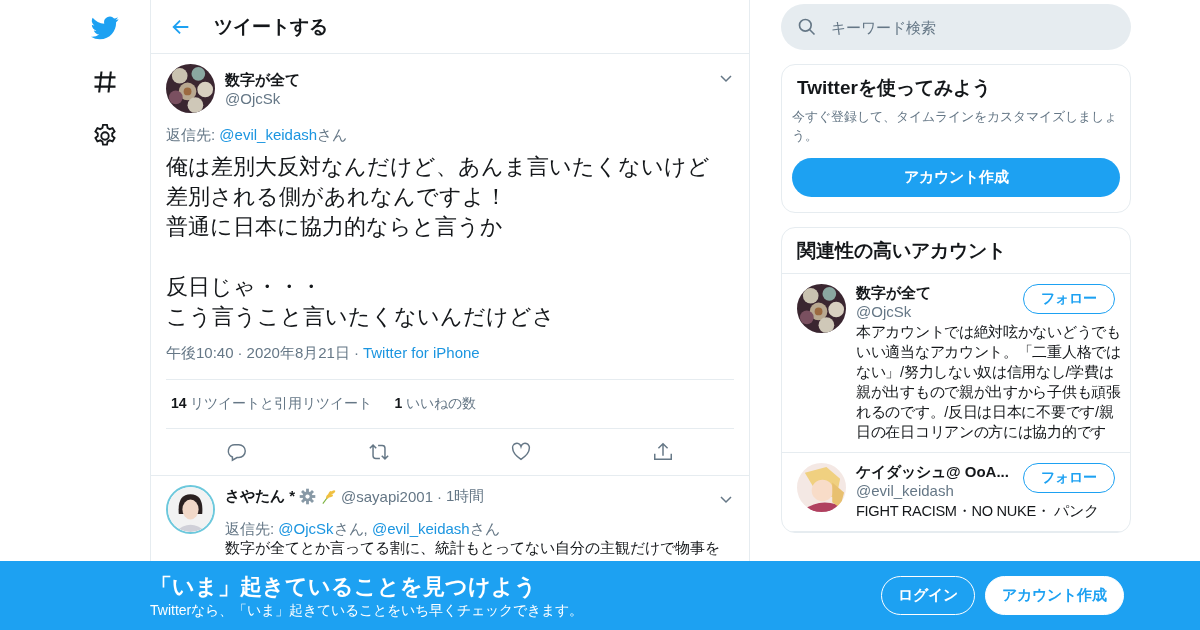  Describe the element at coordinates (200, 353) in the screenshot. I see `timestamp: 午後10:40` at that location.